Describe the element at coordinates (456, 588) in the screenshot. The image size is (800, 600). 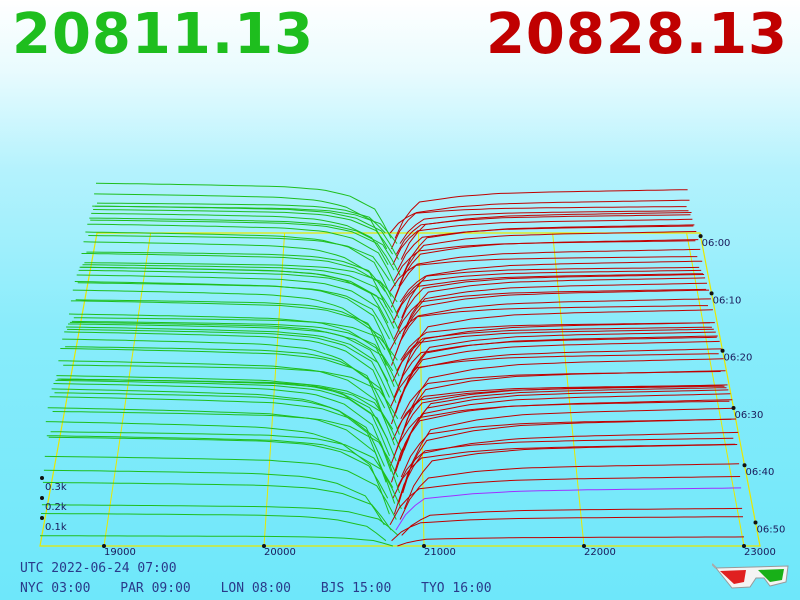
I see `timezone-tyo: TYO 16:00` at that location.